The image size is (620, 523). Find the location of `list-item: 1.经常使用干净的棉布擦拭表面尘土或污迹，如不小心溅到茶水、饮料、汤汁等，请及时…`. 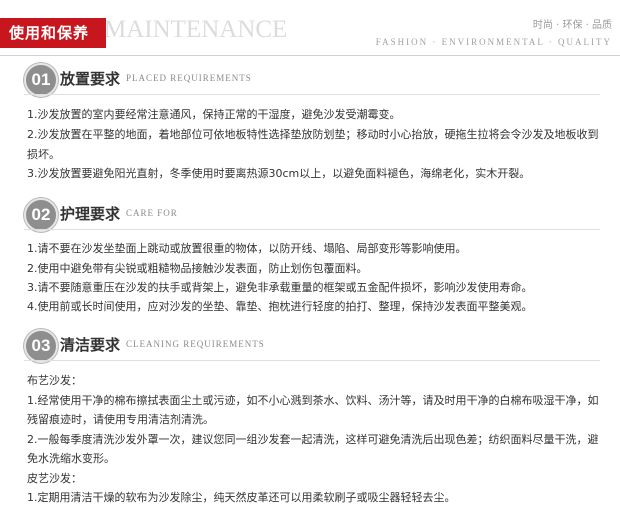

list-item: 1.经常使用干净的棉布擦拭表面尘土或污迹，如不小心溅到茶水、饮料、汤汁等，请及时… is located at coordinates (313, 400).